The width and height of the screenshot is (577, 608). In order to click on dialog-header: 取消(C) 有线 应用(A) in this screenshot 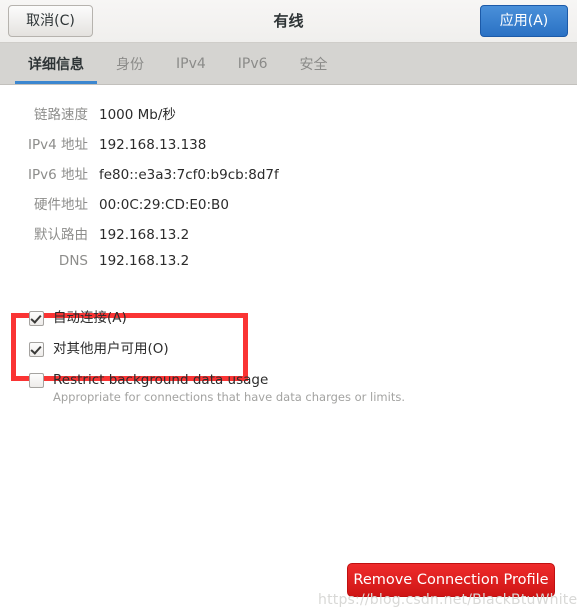, I will do `click(288, 21)`.